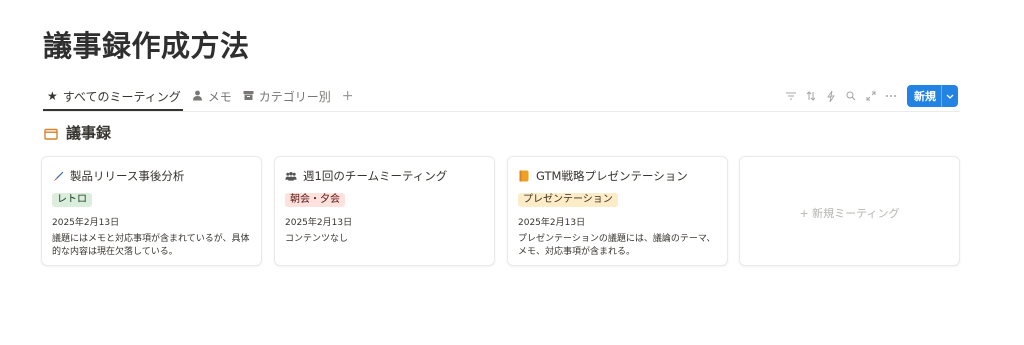 Image resolution: width=1024 pixels, height=345 pixels. What do you see at coordinates (51, 133) in the screenshot?
I see `folder-icon` at bounding box center [51, 133].